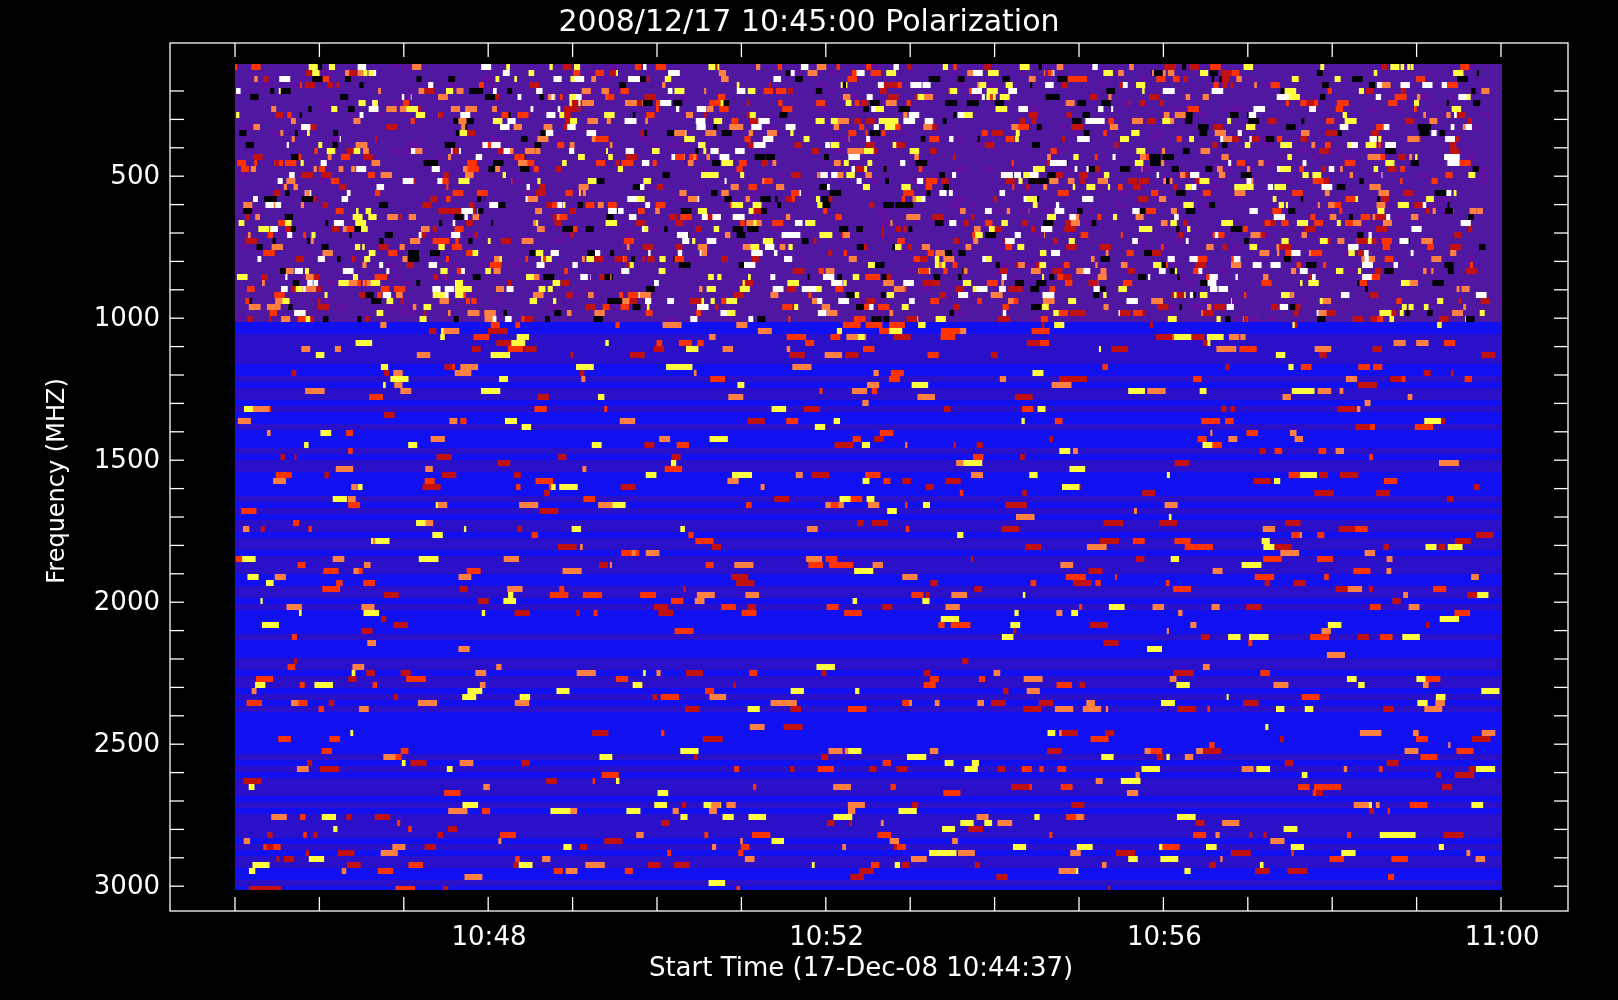 The height and width of the screenshot is (1000, 1618). I want to click on x-tick-label: 10:56, so click(1164, 936).